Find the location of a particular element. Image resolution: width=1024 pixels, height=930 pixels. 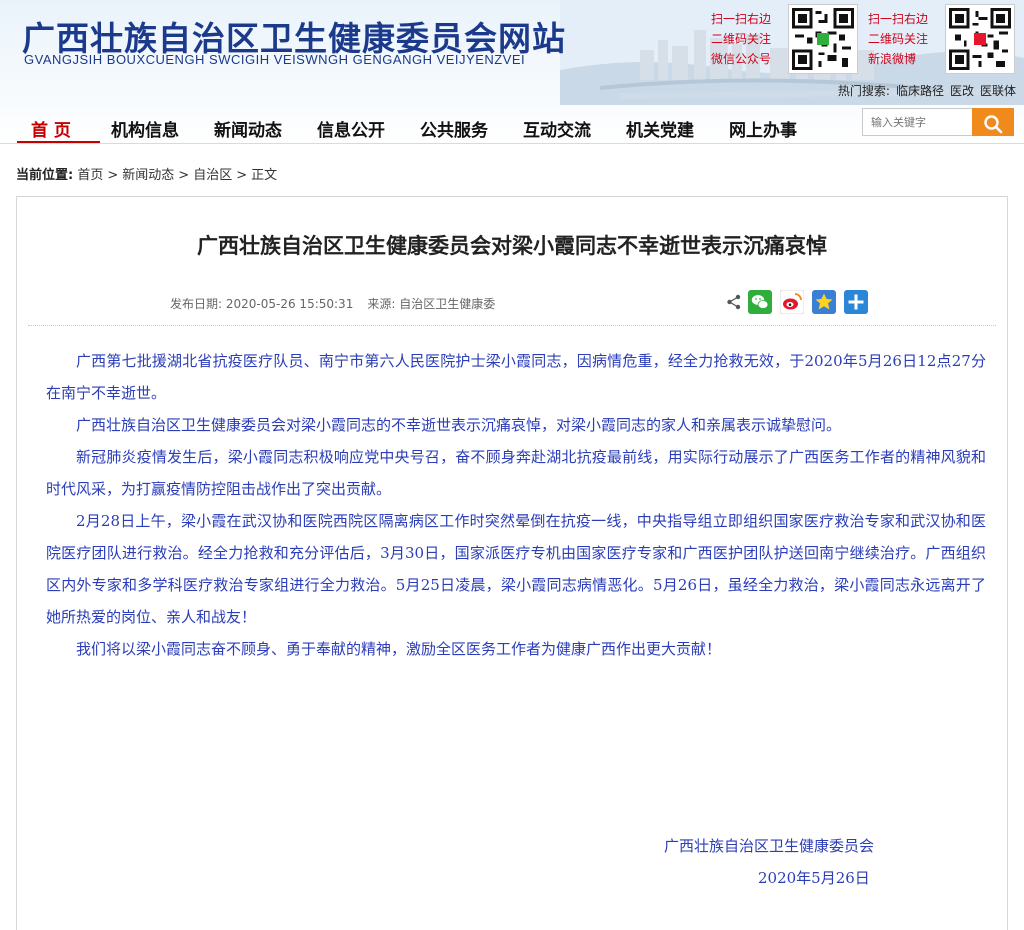

meta-divider is located at coordinates (512, 325).